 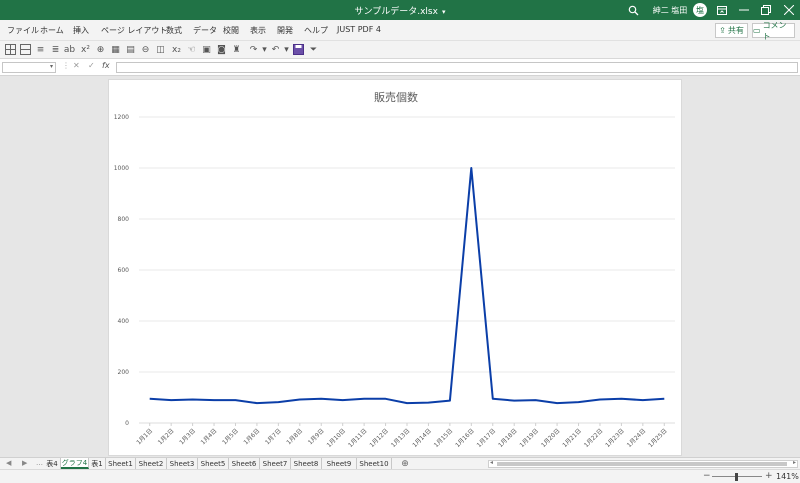 I want to click on sheet-tab: Sheet9, so click(x=339, y=463).